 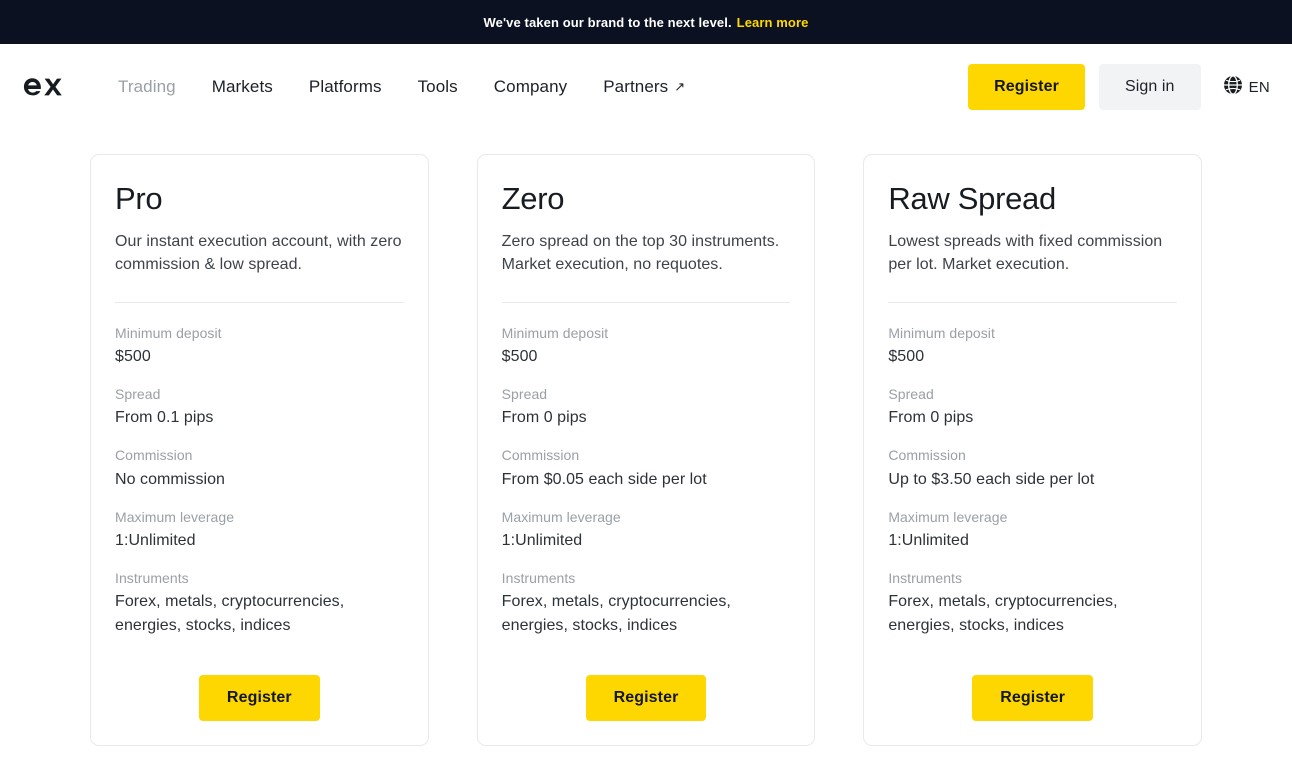 What do you see at coordinates (1243, 87) in the screenshot?
I see `language-selector: EN` at bounding box center [1243, 87].